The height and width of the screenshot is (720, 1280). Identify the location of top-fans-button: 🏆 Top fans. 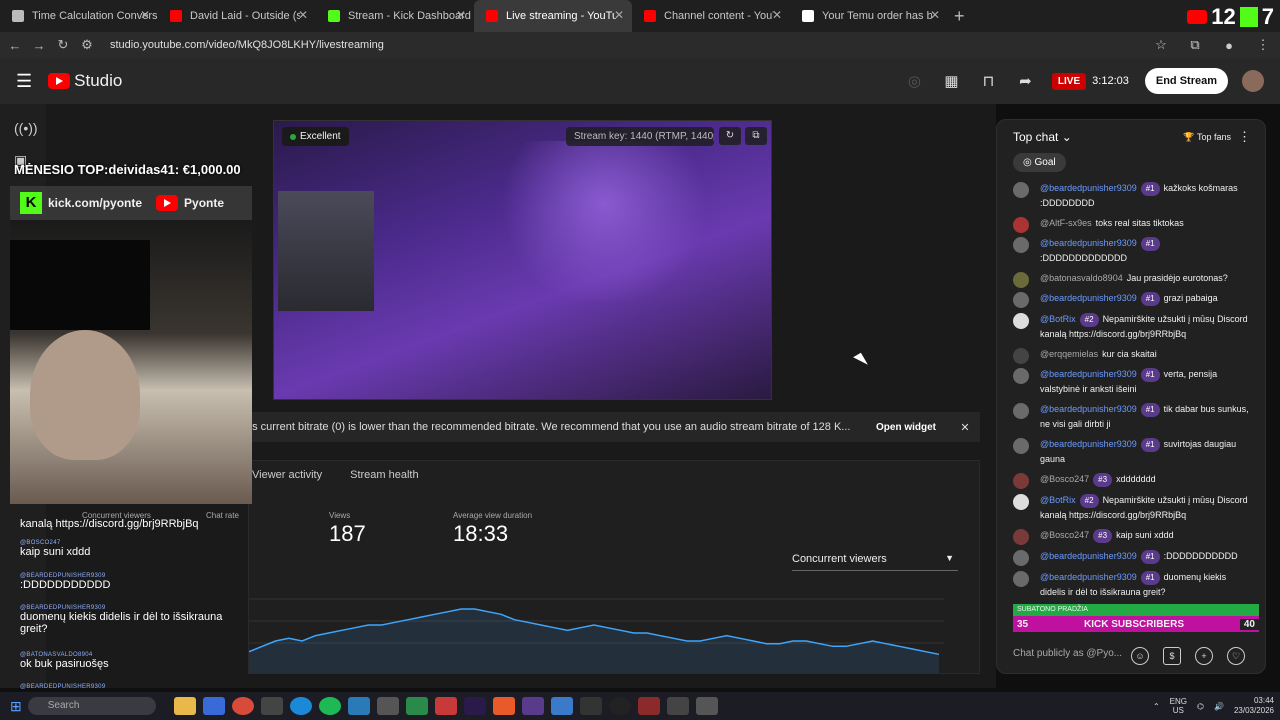
(1207, 137).